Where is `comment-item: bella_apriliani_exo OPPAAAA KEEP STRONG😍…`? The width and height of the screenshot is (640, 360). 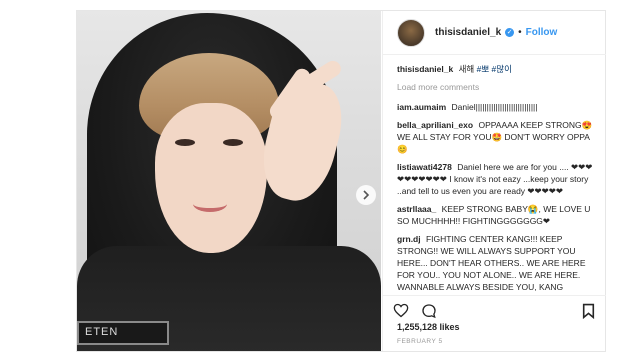 comment-item: bella_apriliani_exo OPPAAAA KEEP STRONG😍… is located at coordinates (497, 137).